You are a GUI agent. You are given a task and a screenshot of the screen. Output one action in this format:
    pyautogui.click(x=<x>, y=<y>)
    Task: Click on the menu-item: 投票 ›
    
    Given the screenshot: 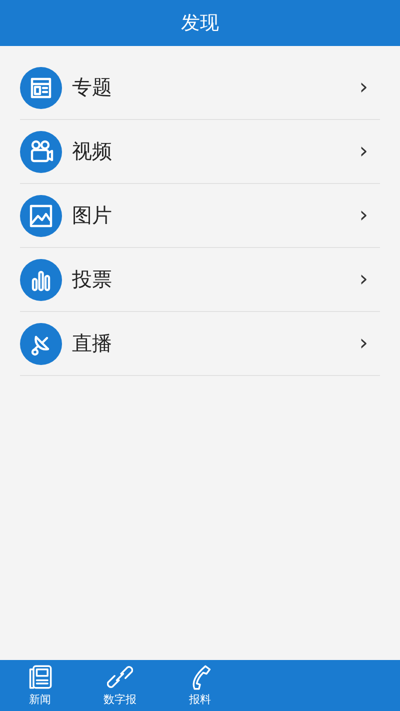 What is the action you would take?
    pyautogui.click(x=200, y=280)
    